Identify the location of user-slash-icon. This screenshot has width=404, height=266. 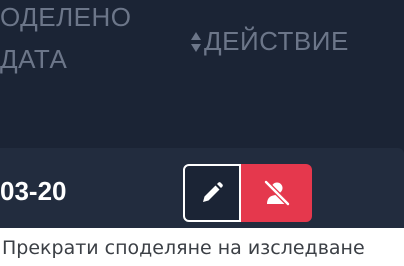
(276, 193).